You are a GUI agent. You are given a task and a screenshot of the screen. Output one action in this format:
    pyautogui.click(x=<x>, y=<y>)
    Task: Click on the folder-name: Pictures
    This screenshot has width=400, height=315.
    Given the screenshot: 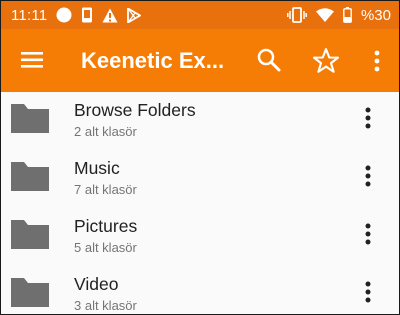 What is the action you would take?
    pyautogui.click(x=106, y=226)
    